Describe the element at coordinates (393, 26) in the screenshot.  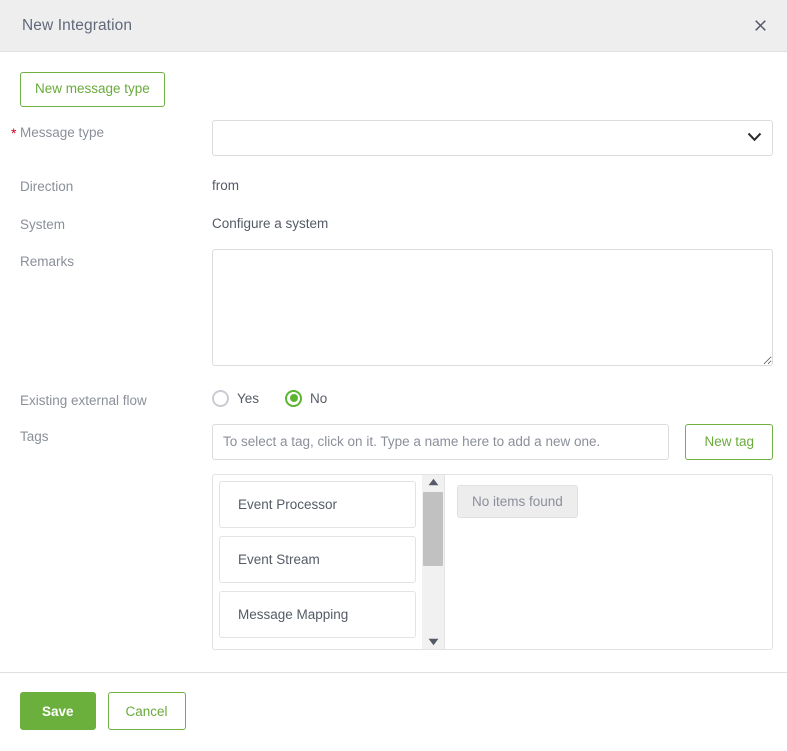
I see `dialog-header: New Integration` at that location.